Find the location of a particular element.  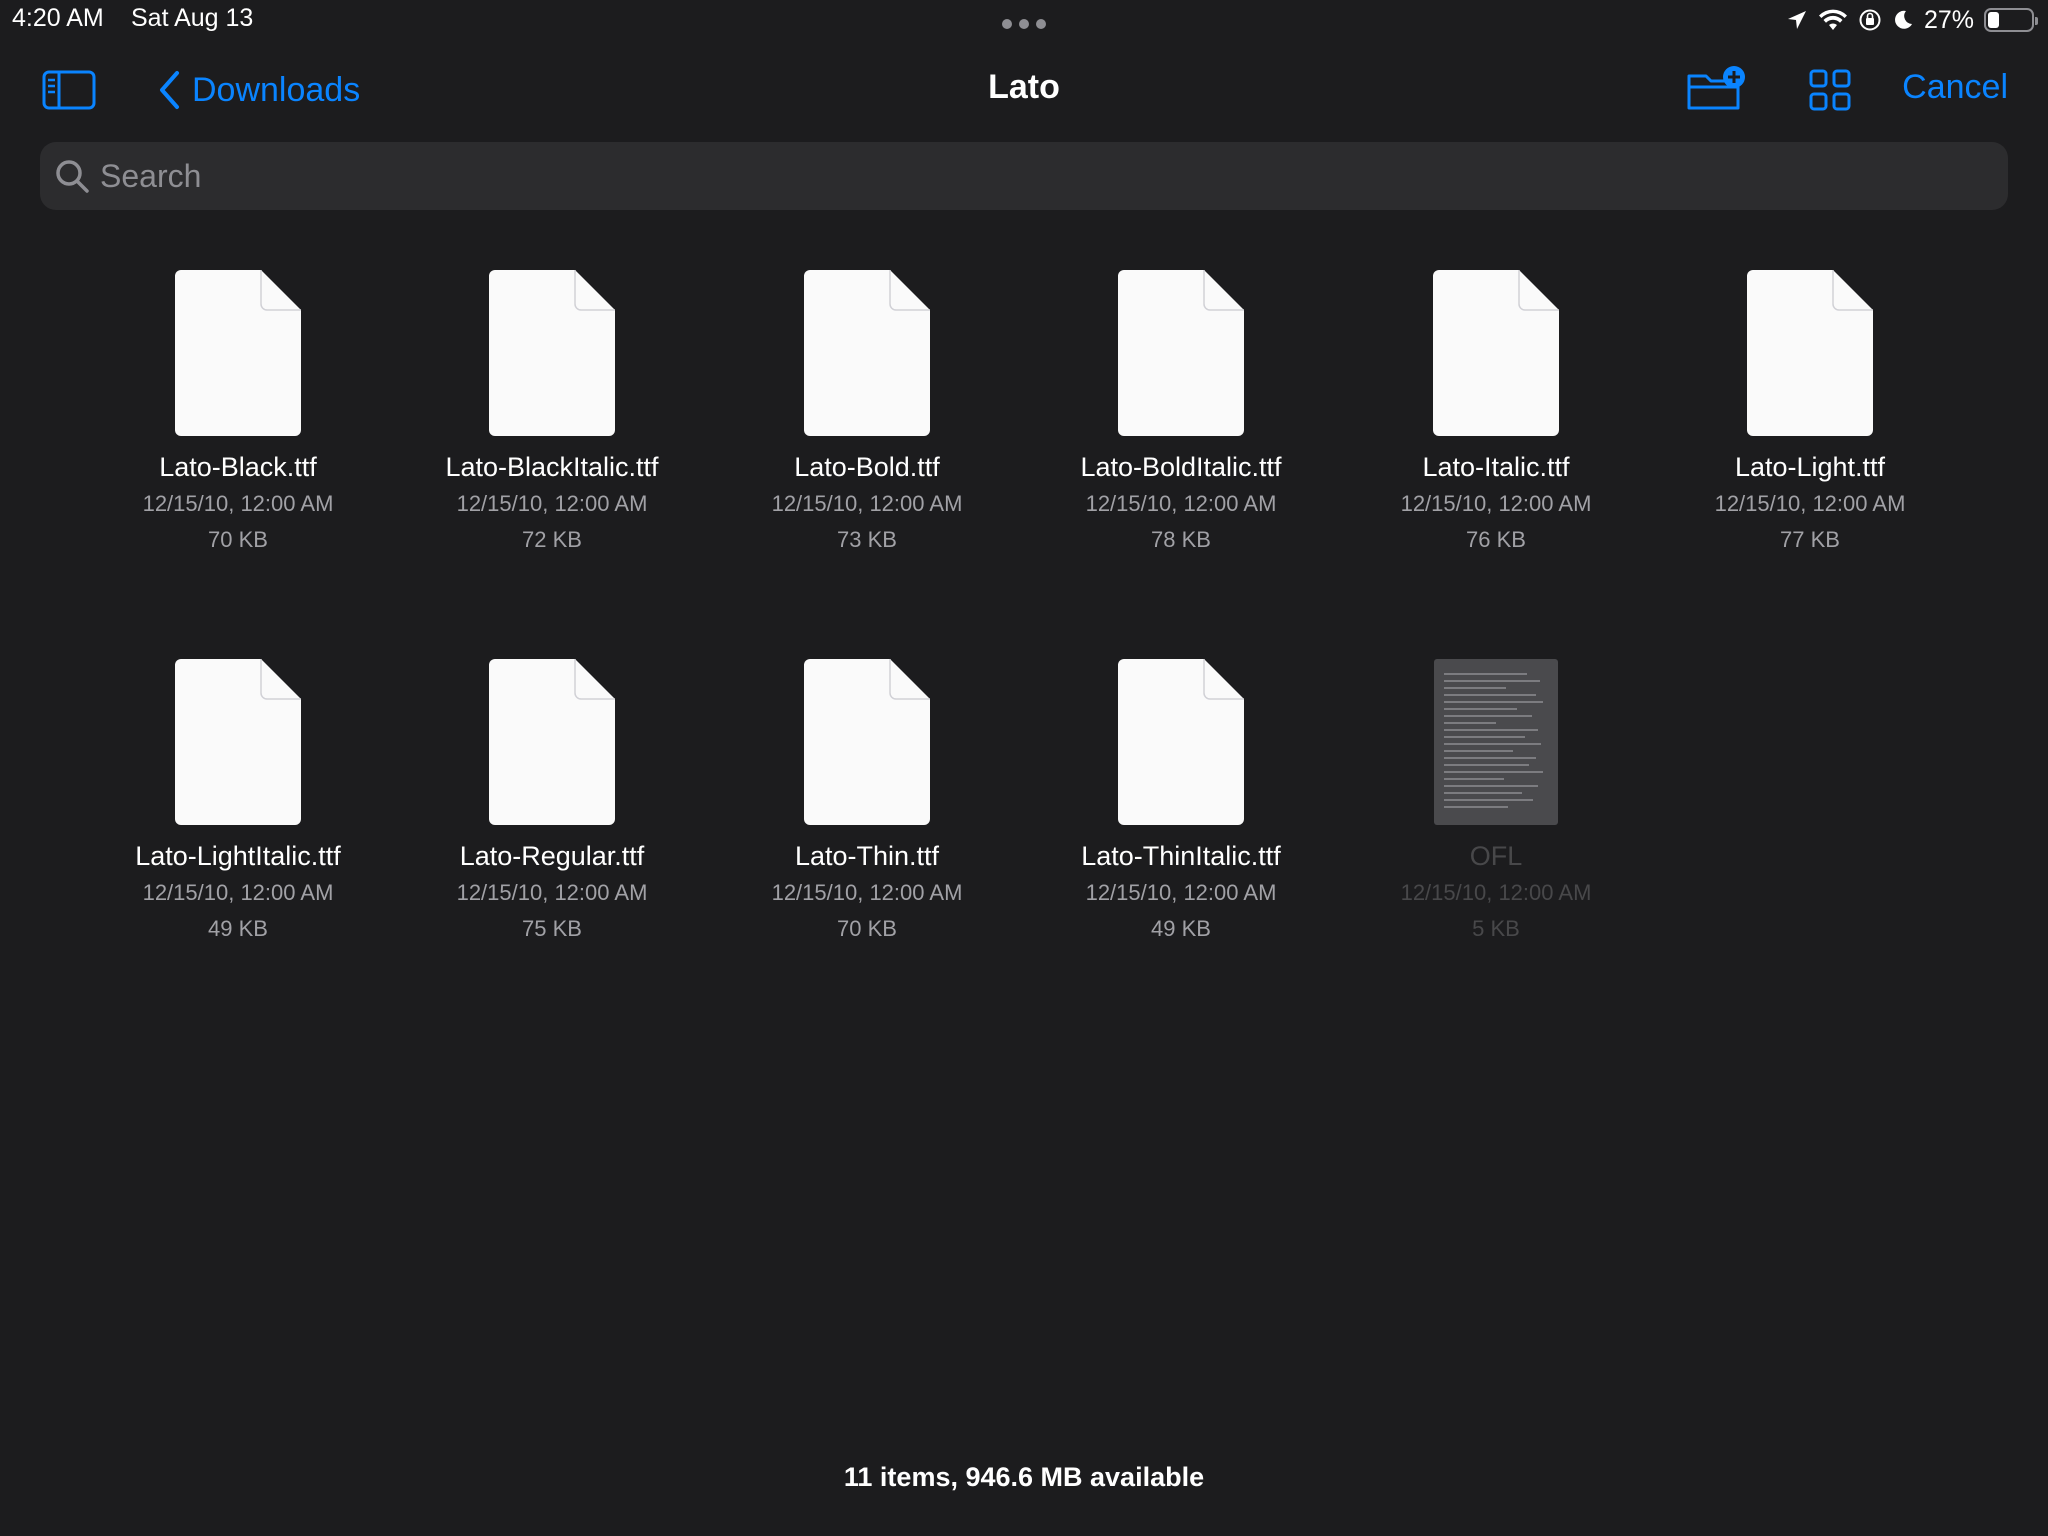

file-item-lato-light: Lato-Light.ttf 12/15/10, 12:00 AM 77 KB is located at coordinates (1810, 411).